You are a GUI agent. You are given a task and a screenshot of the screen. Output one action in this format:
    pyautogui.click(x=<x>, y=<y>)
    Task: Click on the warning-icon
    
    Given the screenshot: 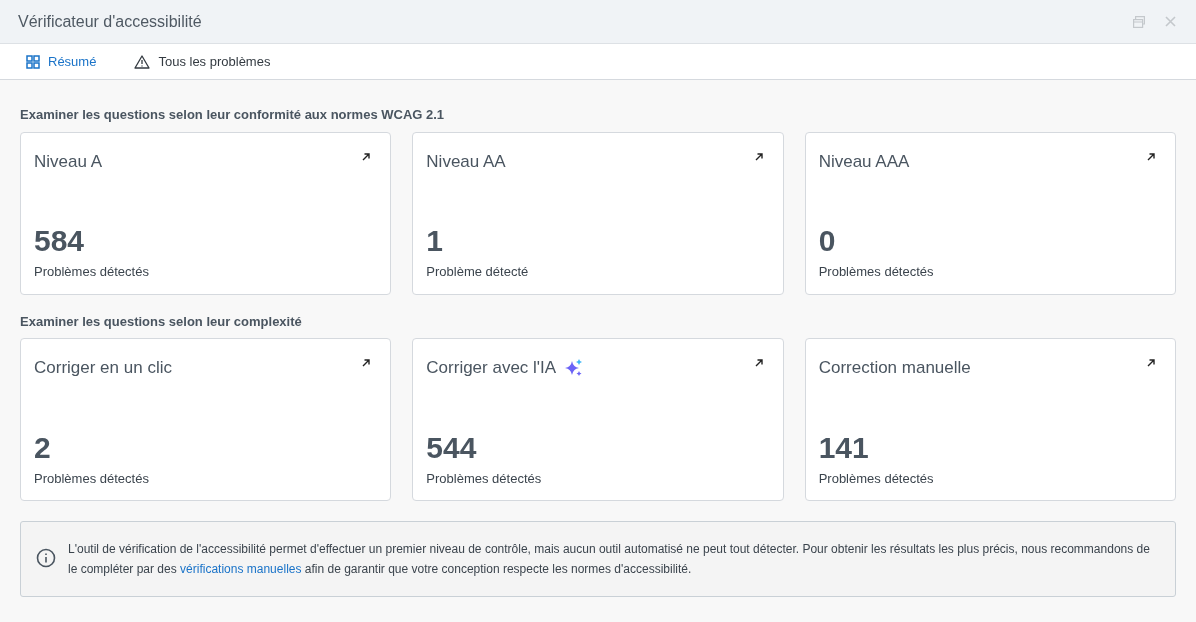 What is the action you would take?
    pyautogui.click(x=142, y=61)
    